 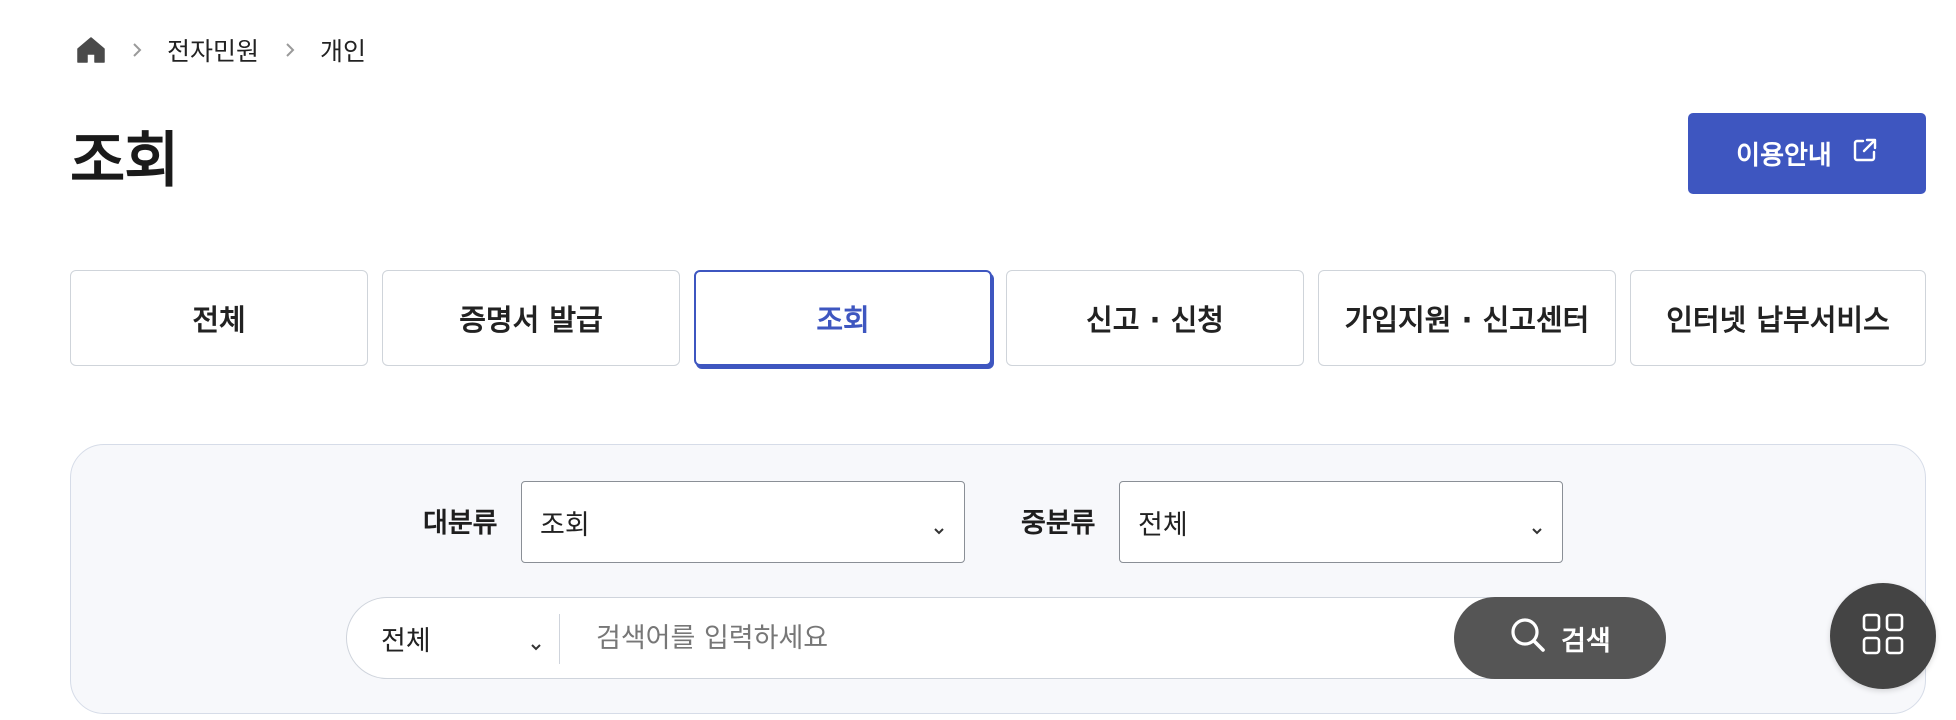 I want to click on breadcrumb: 전자민원 개인, so click(x=221, y=50).